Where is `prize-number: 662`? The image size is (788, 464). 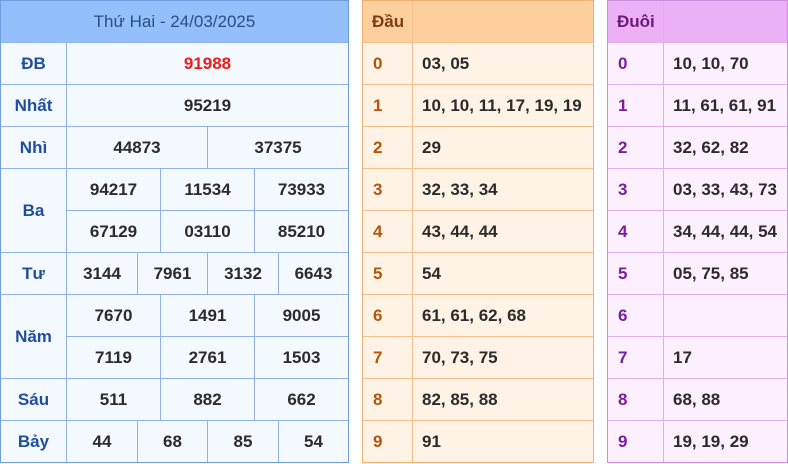 prize-number: 662 is located at coordinates (301, 399).